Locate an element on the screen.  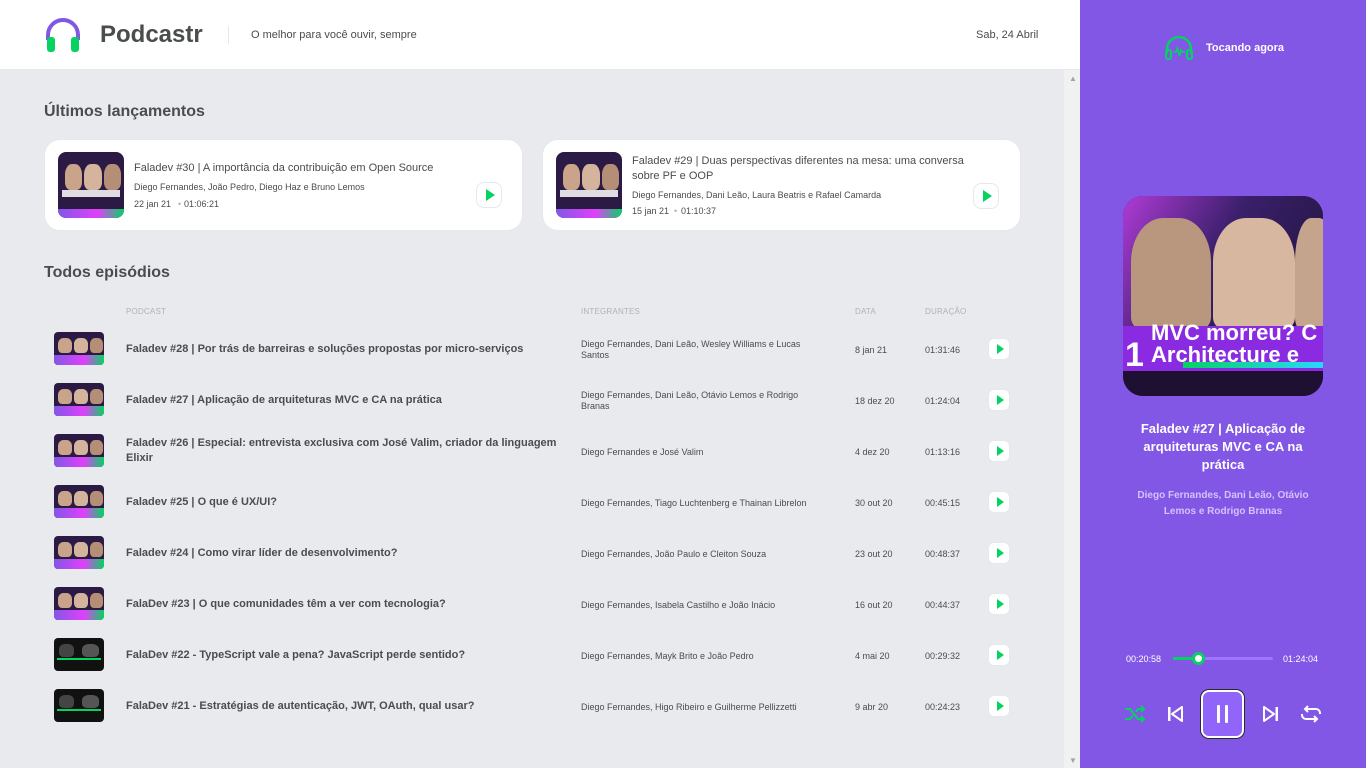
scrollbar is located at coordinates (1072, 419).